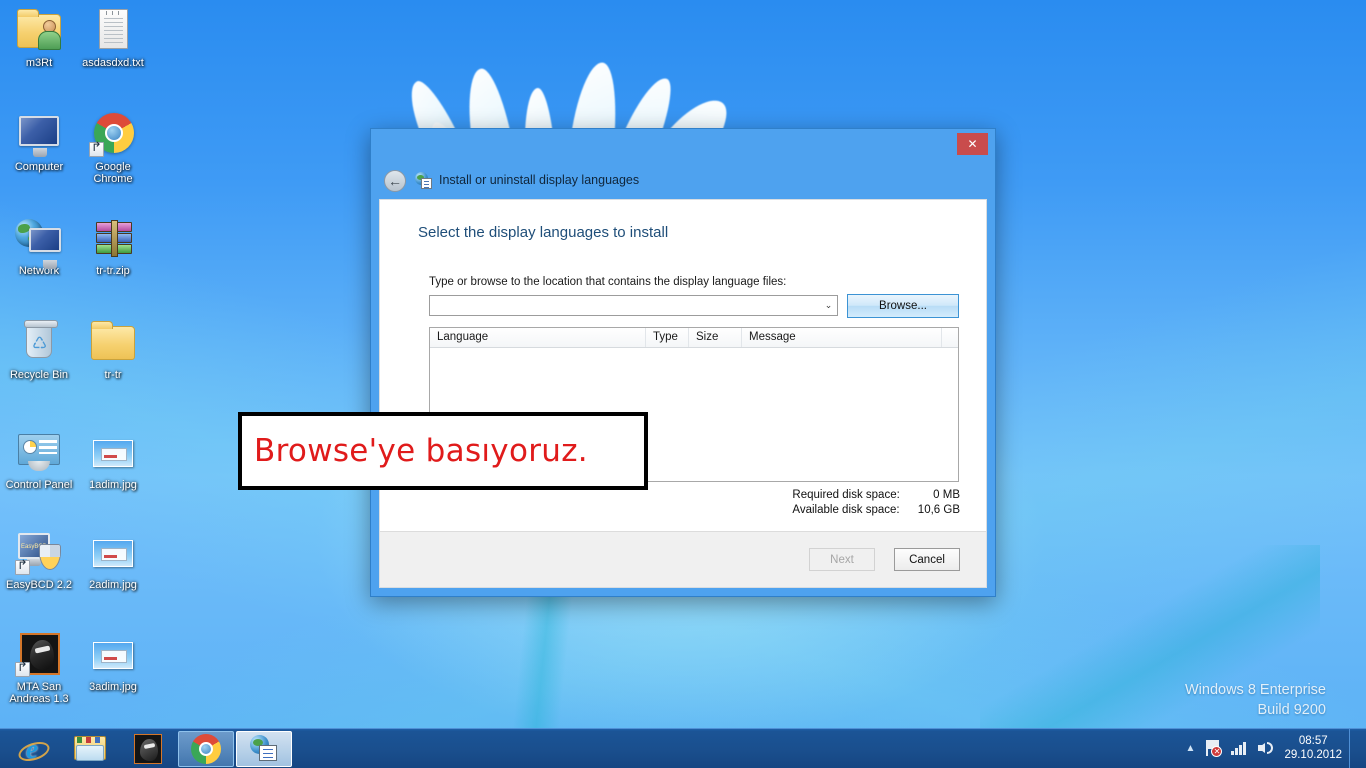  What do you see at coordinates (39, 241) in the screenshot?
I see `network-icon` at bounding box center [39, 241].